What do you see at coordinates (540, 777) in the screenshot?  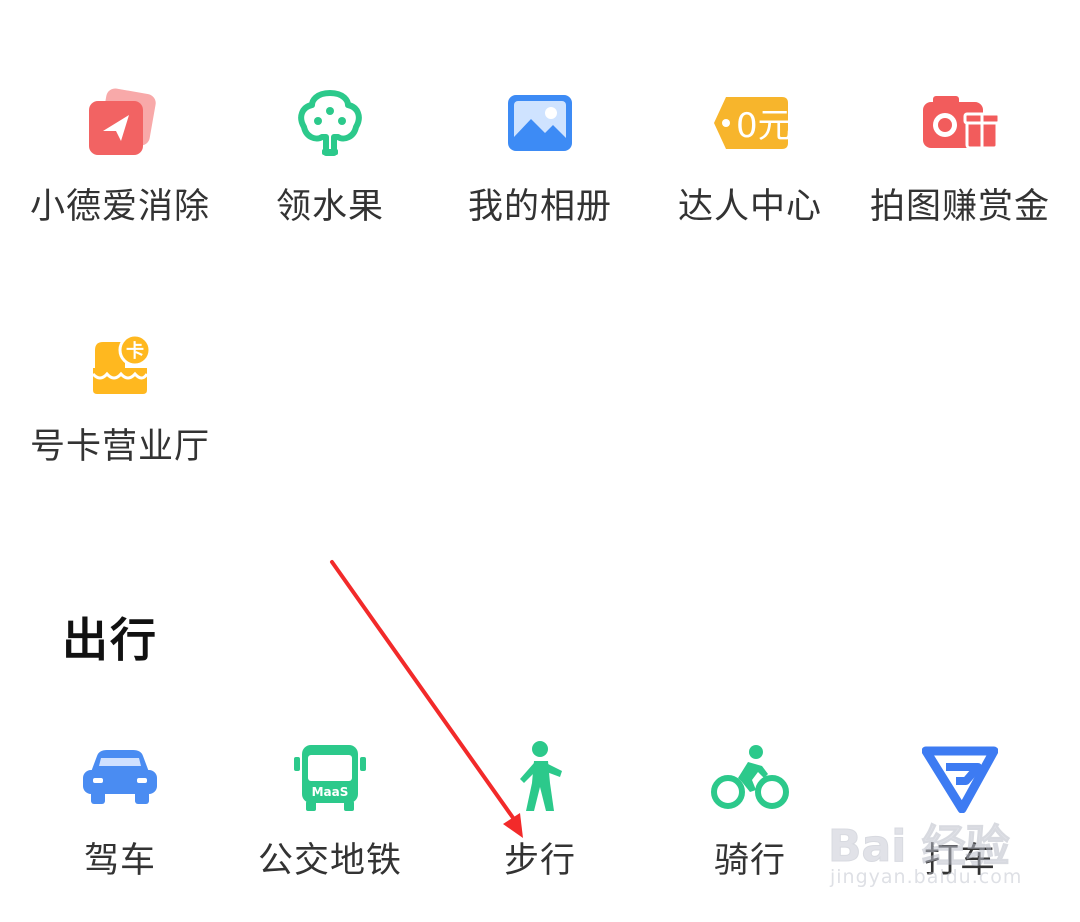 I see `walking-person-icon` at bounding box center [540, 777].